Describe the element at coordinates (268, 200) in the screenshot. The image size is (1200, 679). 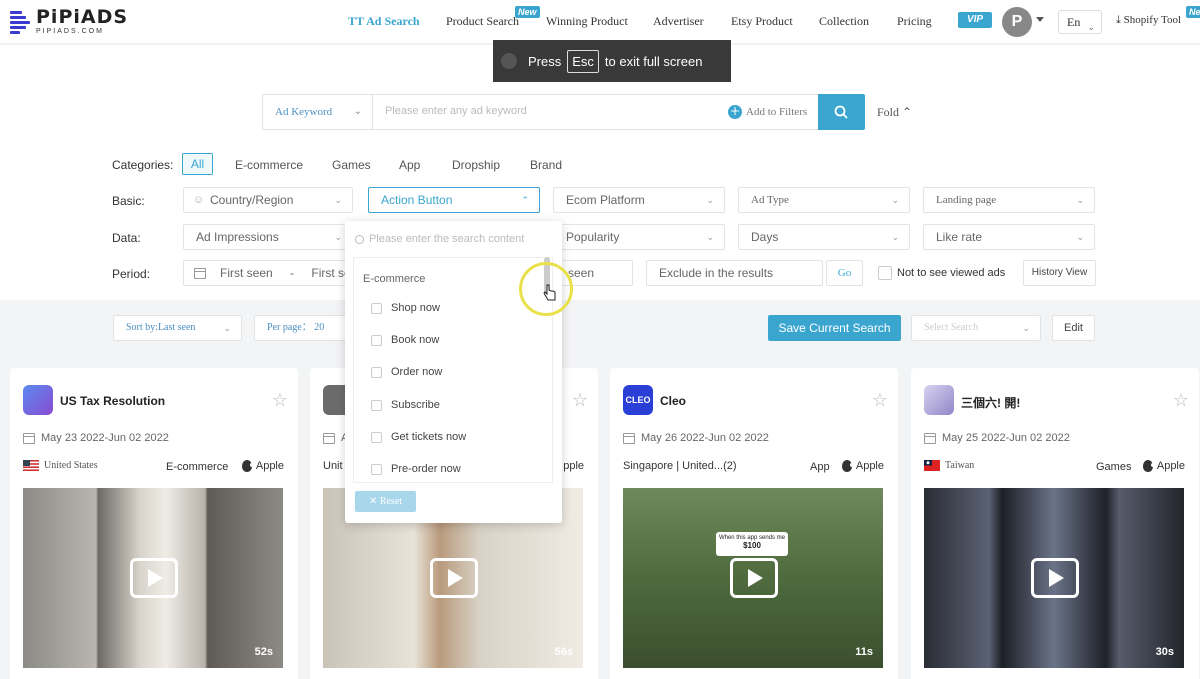
I see `country-region-select: ☺ Country/Region ⌄` at that location.